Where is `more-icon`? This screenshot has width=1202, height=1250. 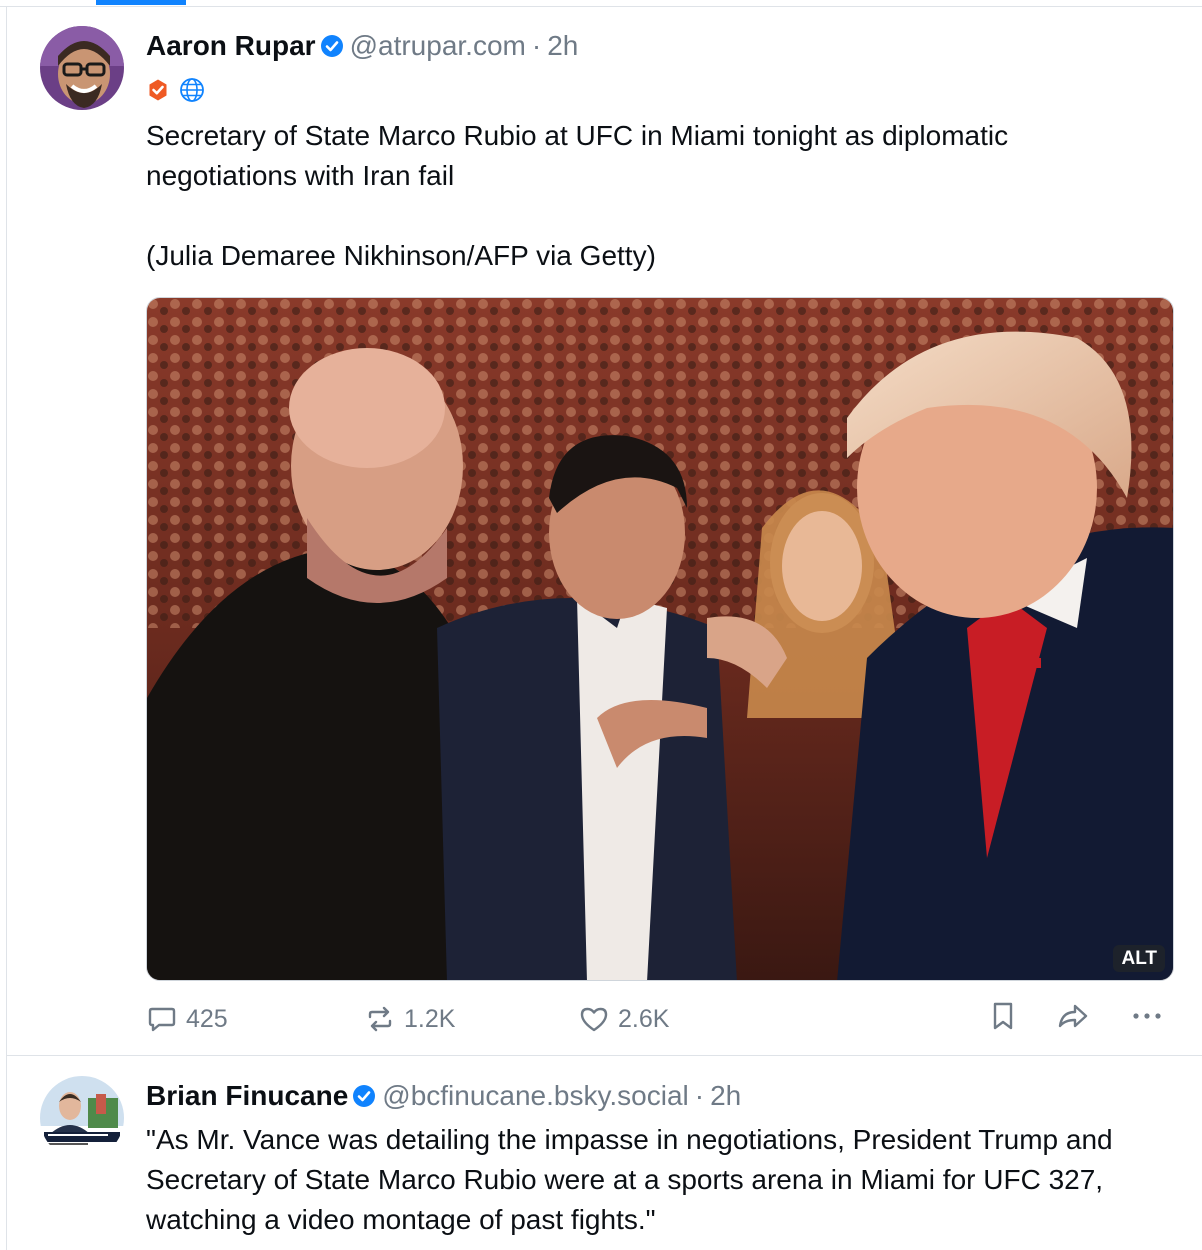
more-icon is located at coordinates (1147, 1016).